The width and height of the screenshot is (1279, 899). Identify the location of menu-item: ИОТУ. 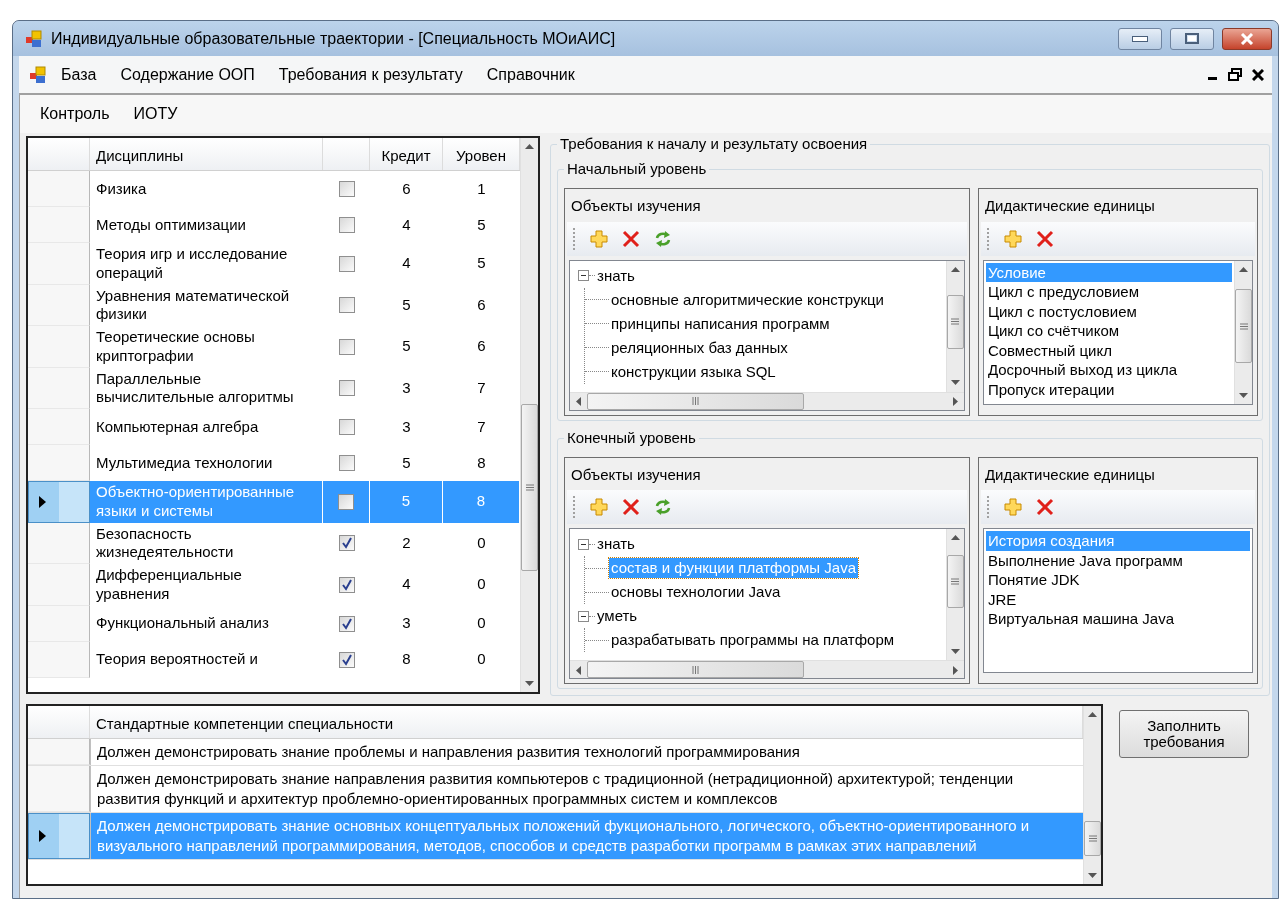
(155, 114).